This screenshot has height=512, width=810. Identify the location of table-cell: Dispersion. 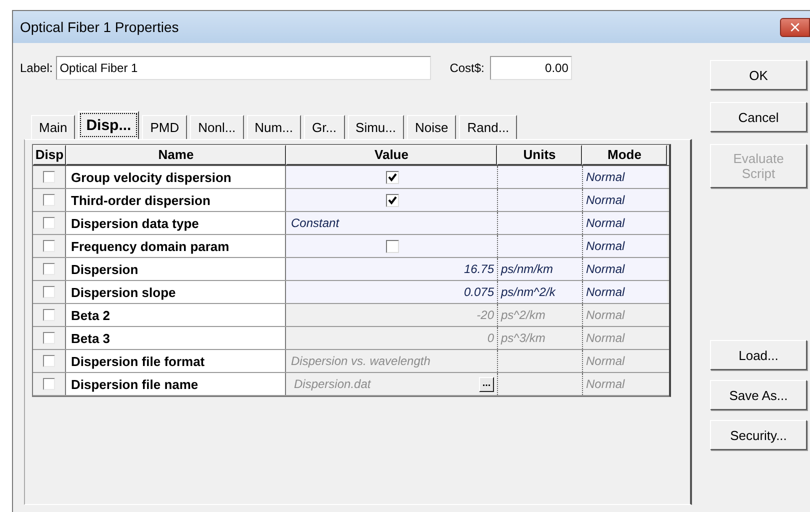
(176, 269).